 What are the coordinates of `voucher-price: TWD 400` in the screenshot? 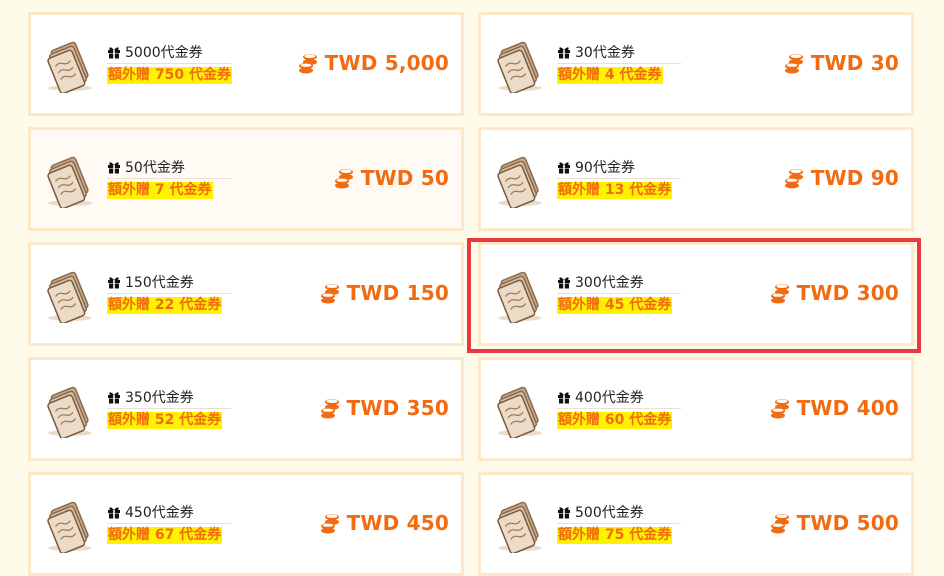 It's located at (847, 408).